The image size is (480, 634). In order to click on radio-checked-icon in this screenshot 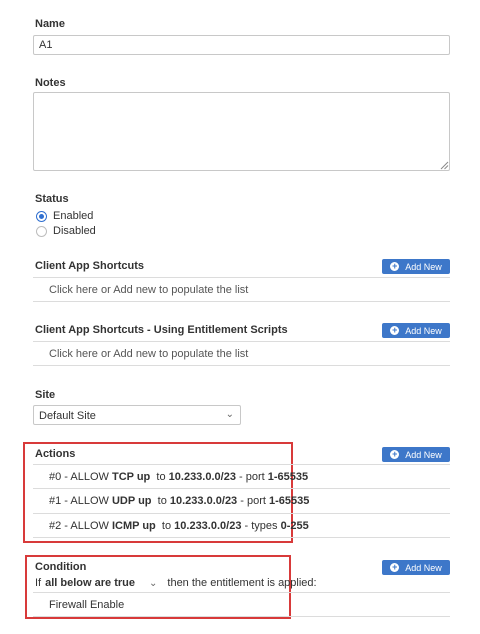, I will do `click(41, 216)`.